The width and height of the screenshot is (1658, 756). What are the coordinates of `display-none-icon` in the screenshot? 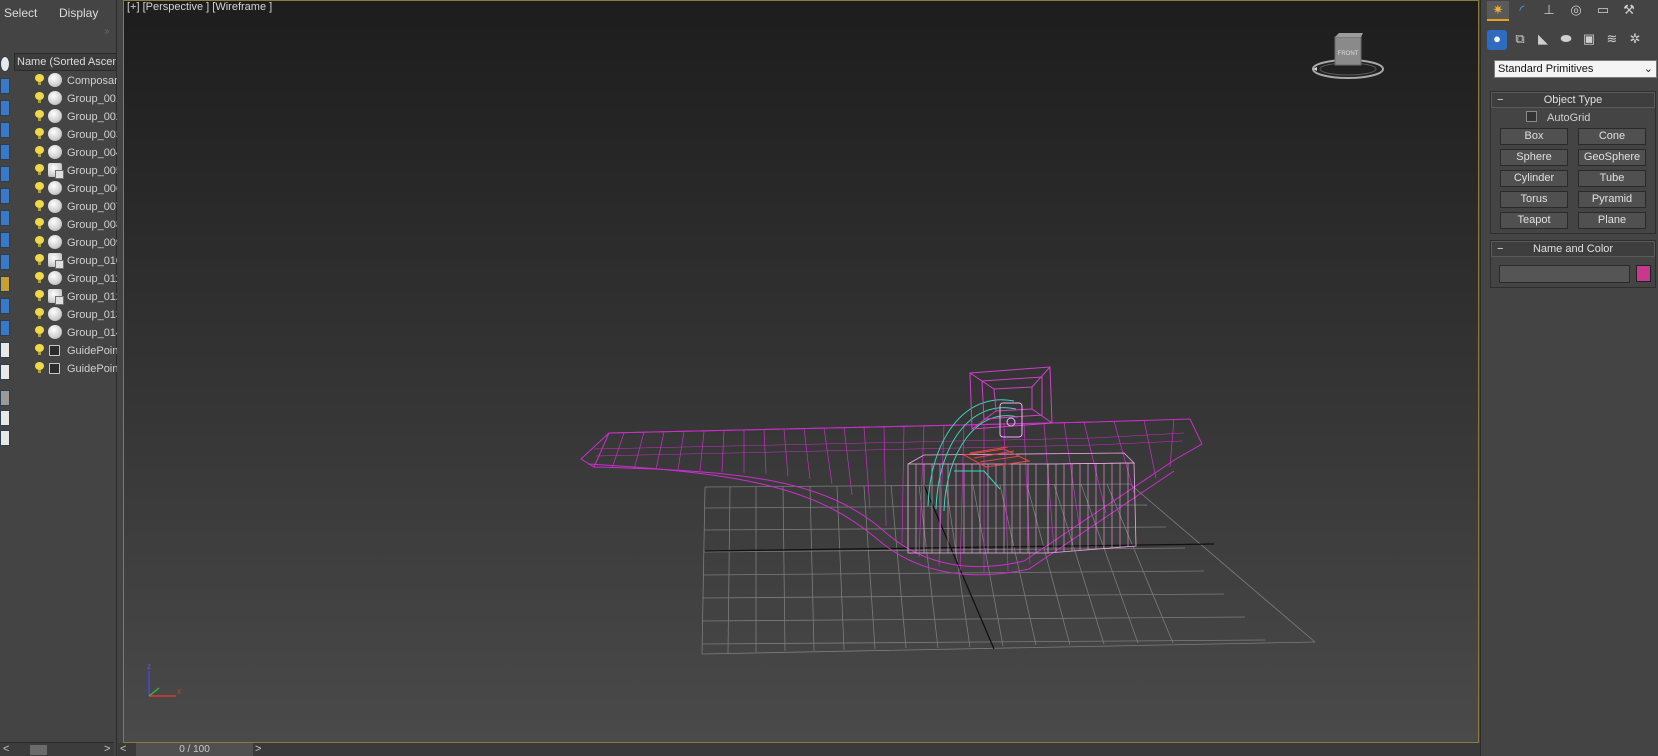 It's located at (5, 64).